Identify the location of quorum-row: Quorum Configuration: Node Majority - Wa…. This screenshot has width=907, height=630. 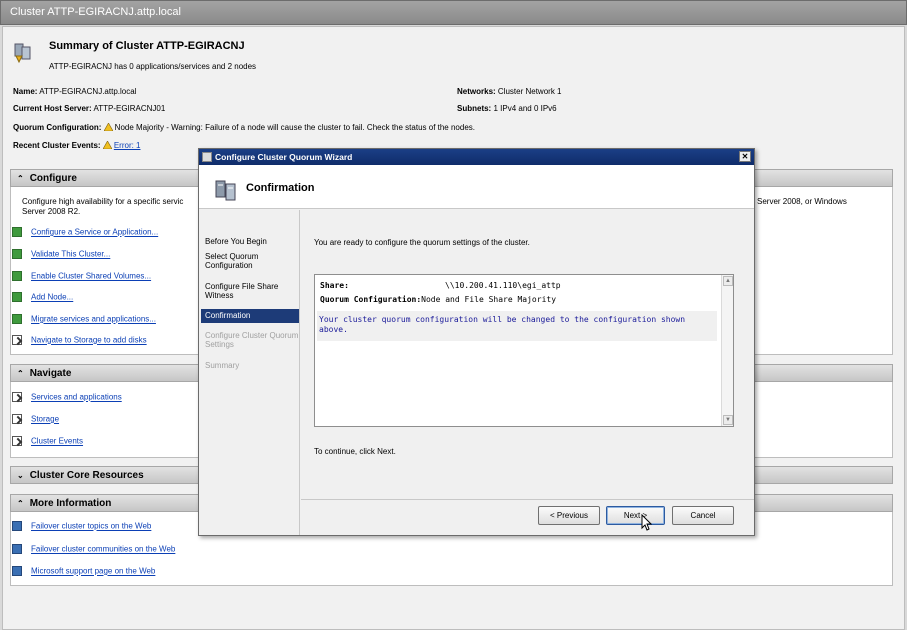
(244, 127).